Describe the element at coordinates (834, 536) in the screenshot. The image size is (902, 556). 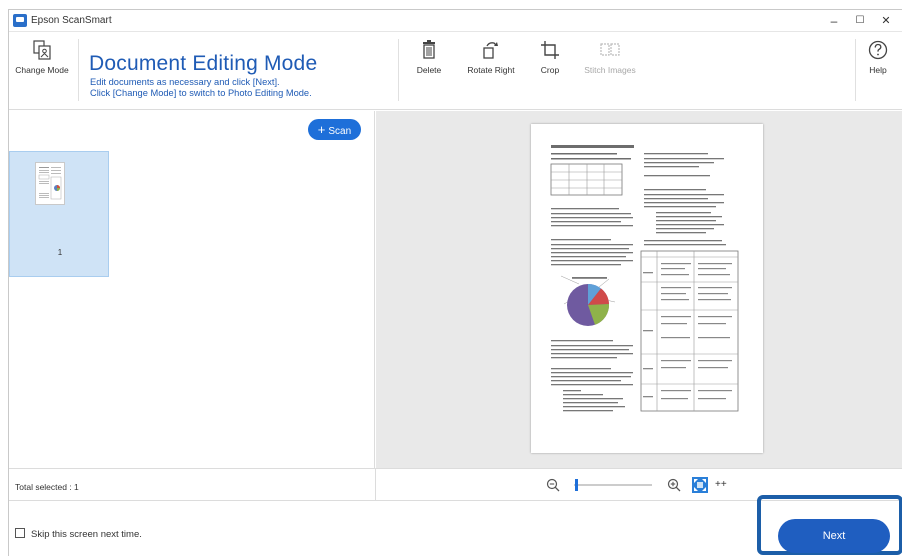
I see `next-button: Next` at that location.